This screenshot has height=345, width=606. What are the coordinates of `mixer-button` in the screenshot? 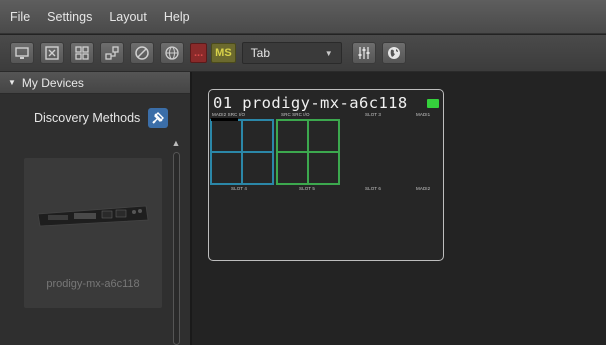 It's located at (363, 53).